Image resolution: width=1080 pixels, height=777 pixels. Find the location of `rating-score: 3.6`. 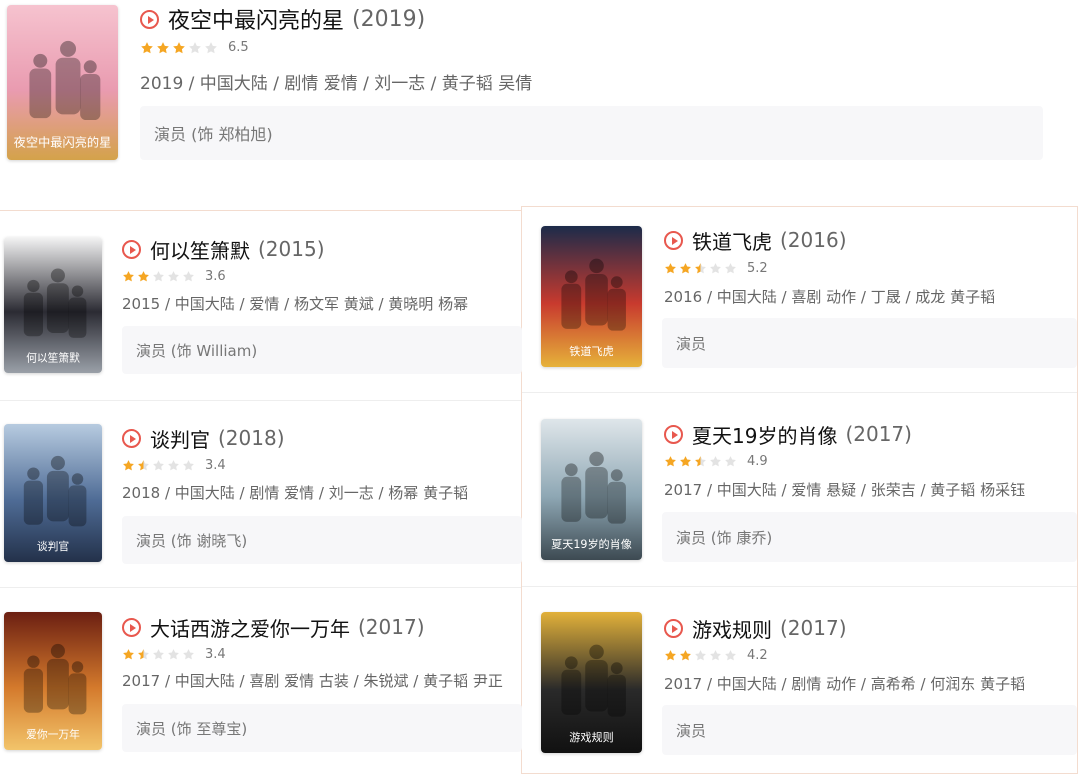

rating-score: 3.6 is located at coordinates (215, 276).